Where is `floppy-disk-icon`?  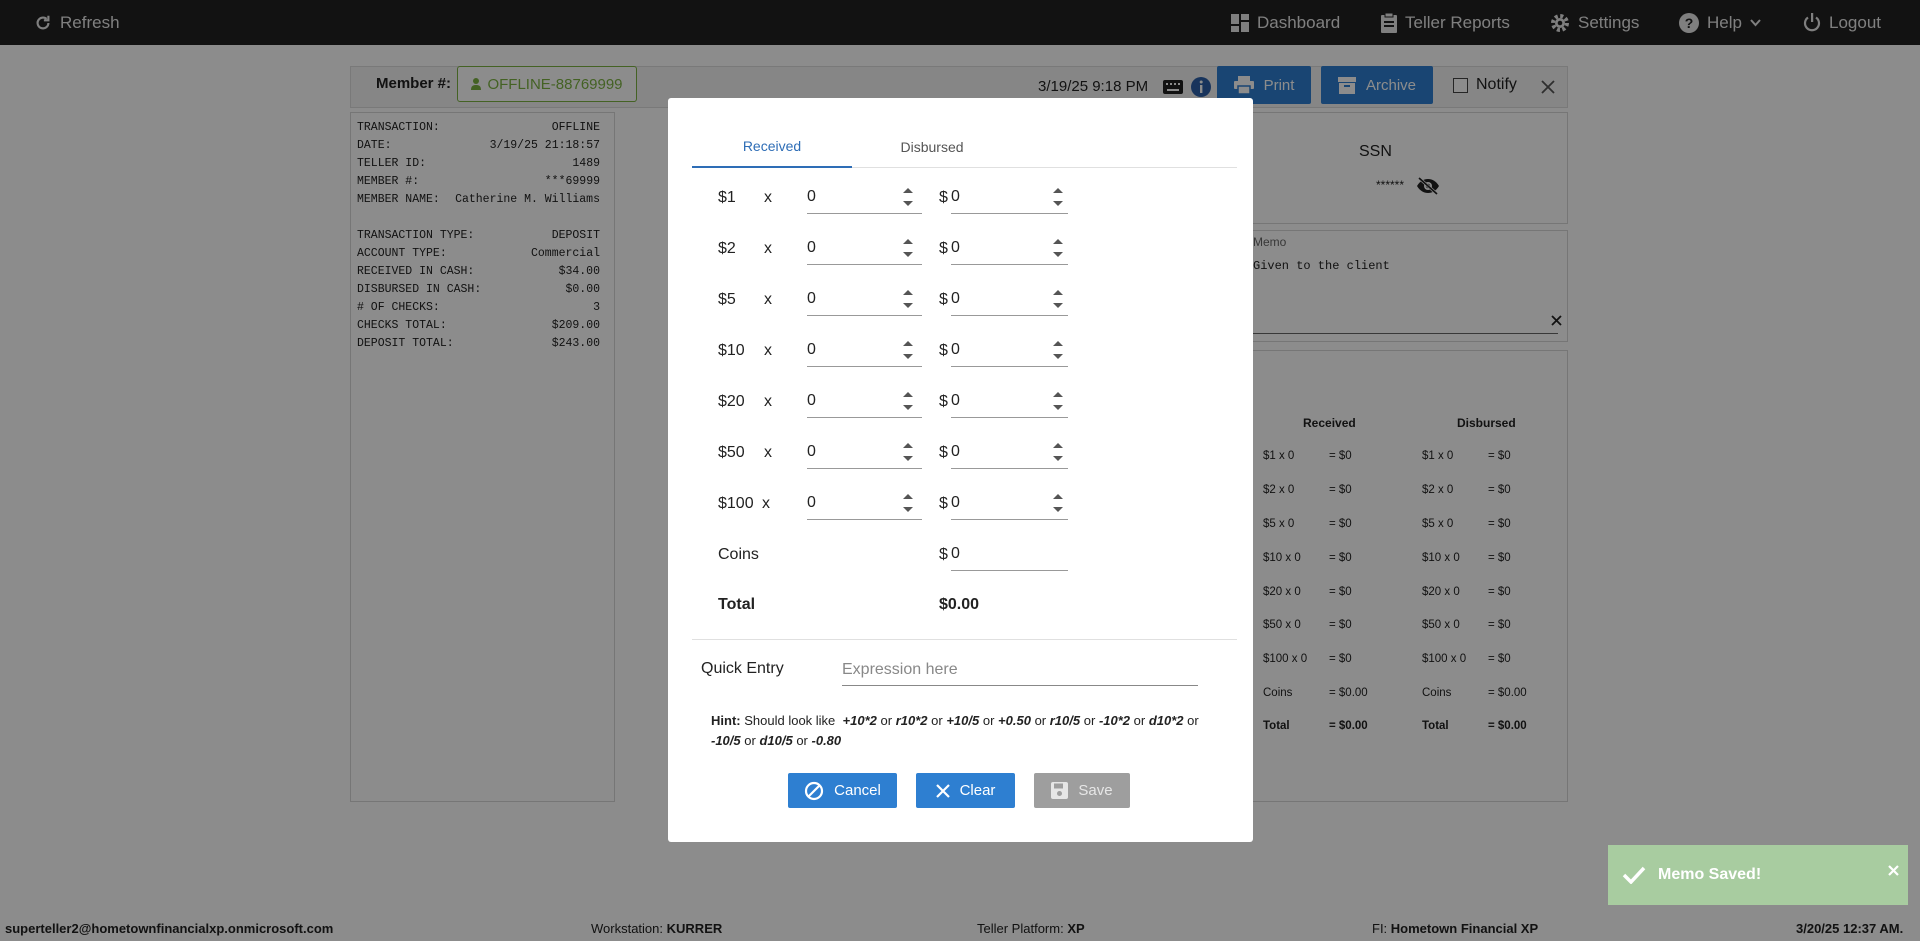 floppy-disk-icon is located at coordinates (1060, 790).